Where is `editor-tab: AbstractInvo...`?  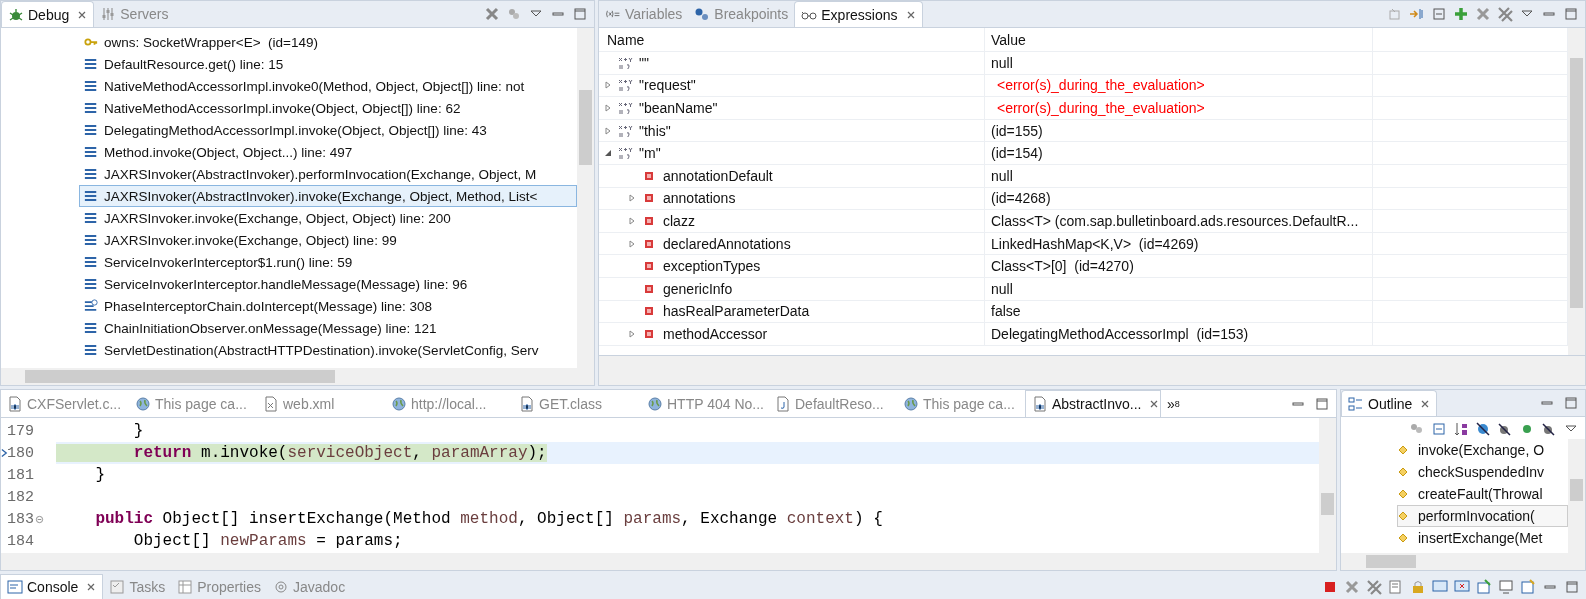
editor-tab: AbstractInvo... is located at coordinates (1093, 403).